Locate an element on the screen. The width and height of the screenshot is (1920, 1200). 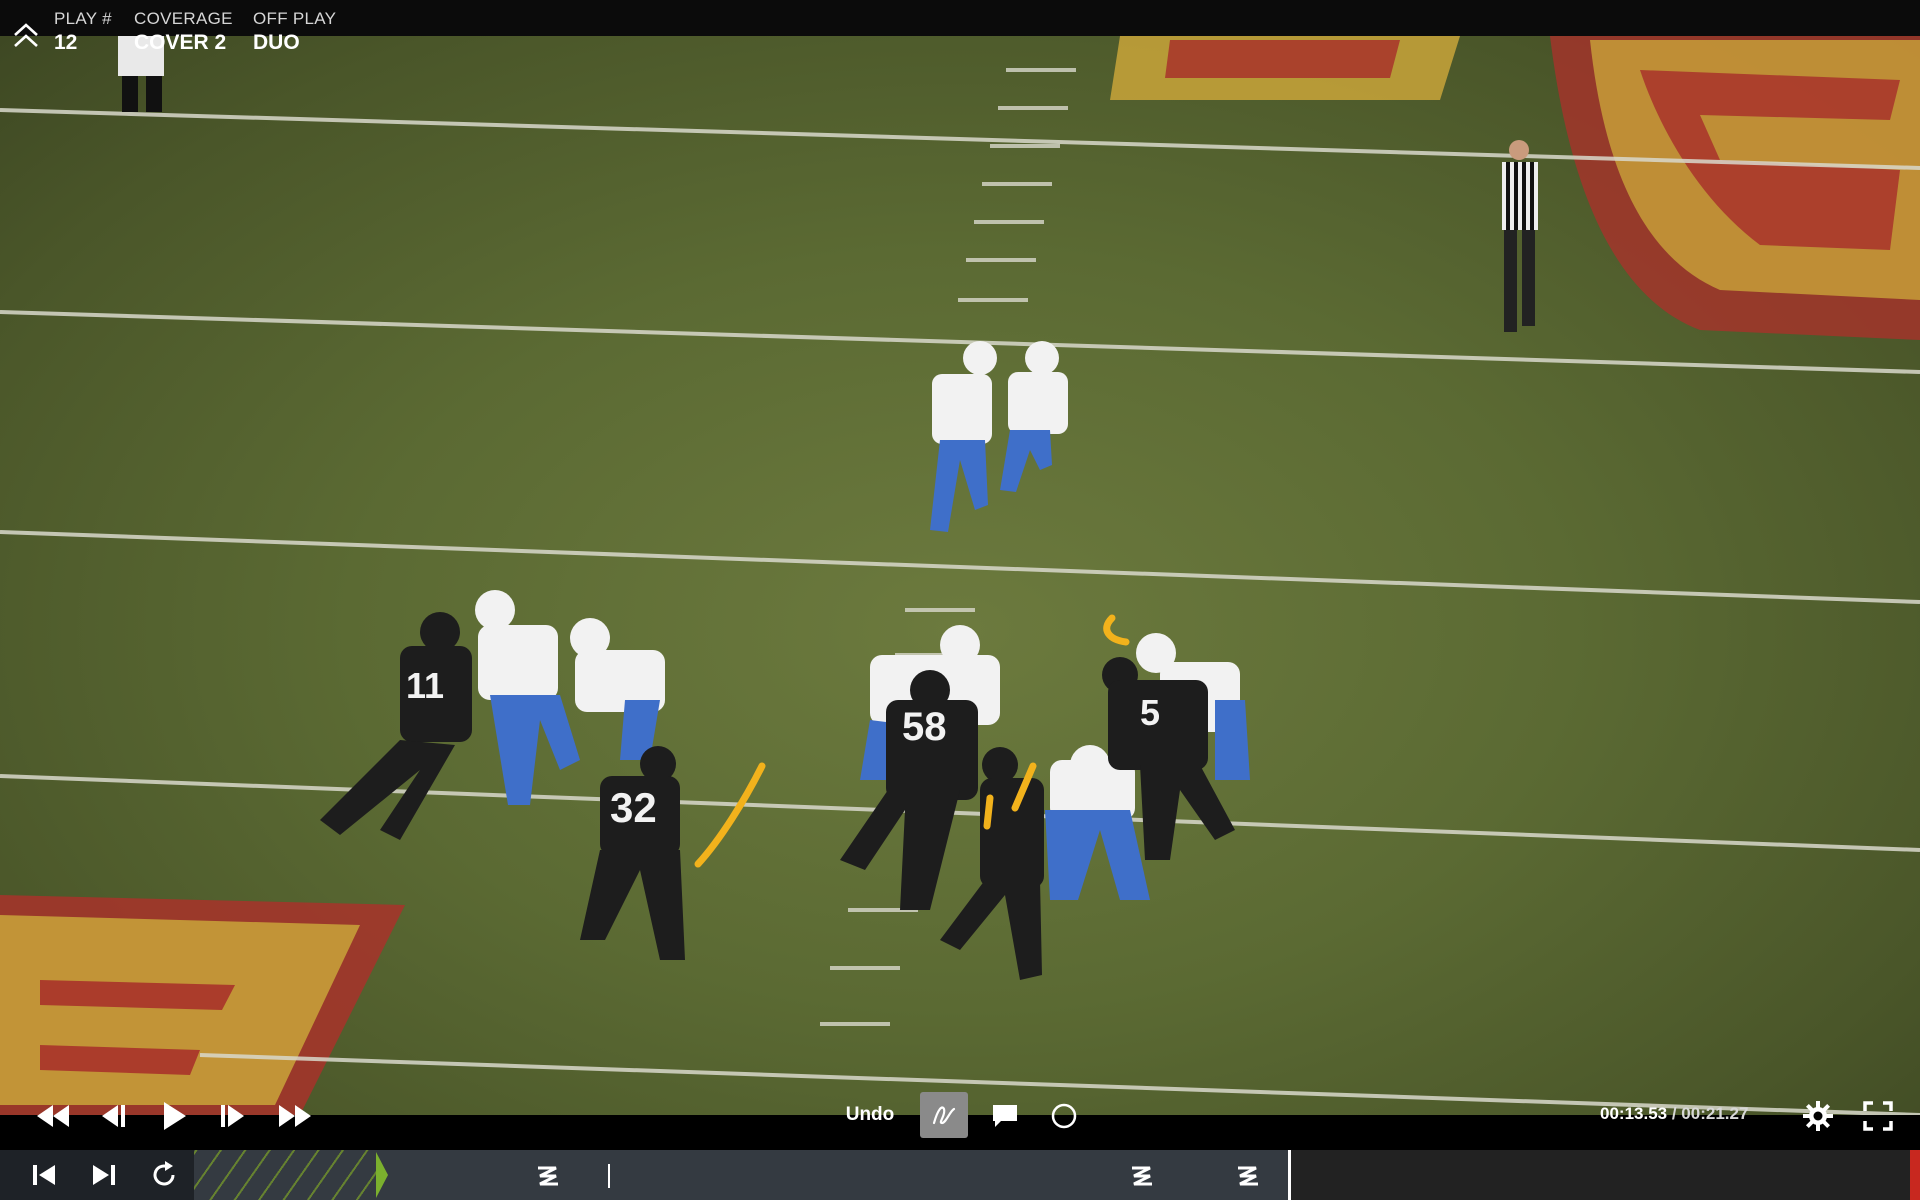
fast-forward-icon is located at coordinates (295, 1116).